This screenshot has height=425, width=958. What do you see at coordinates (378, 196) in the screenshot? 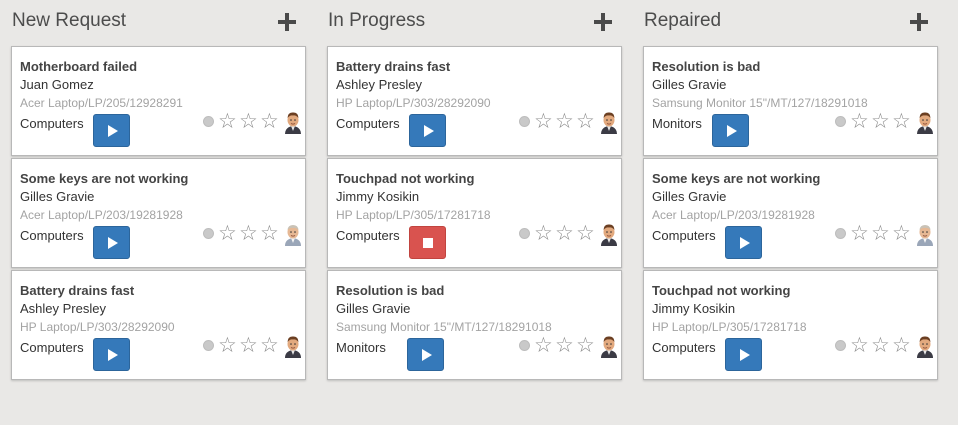
I see `card-assignee: Jimmy Kosikin` at bounding box center [378, 196].